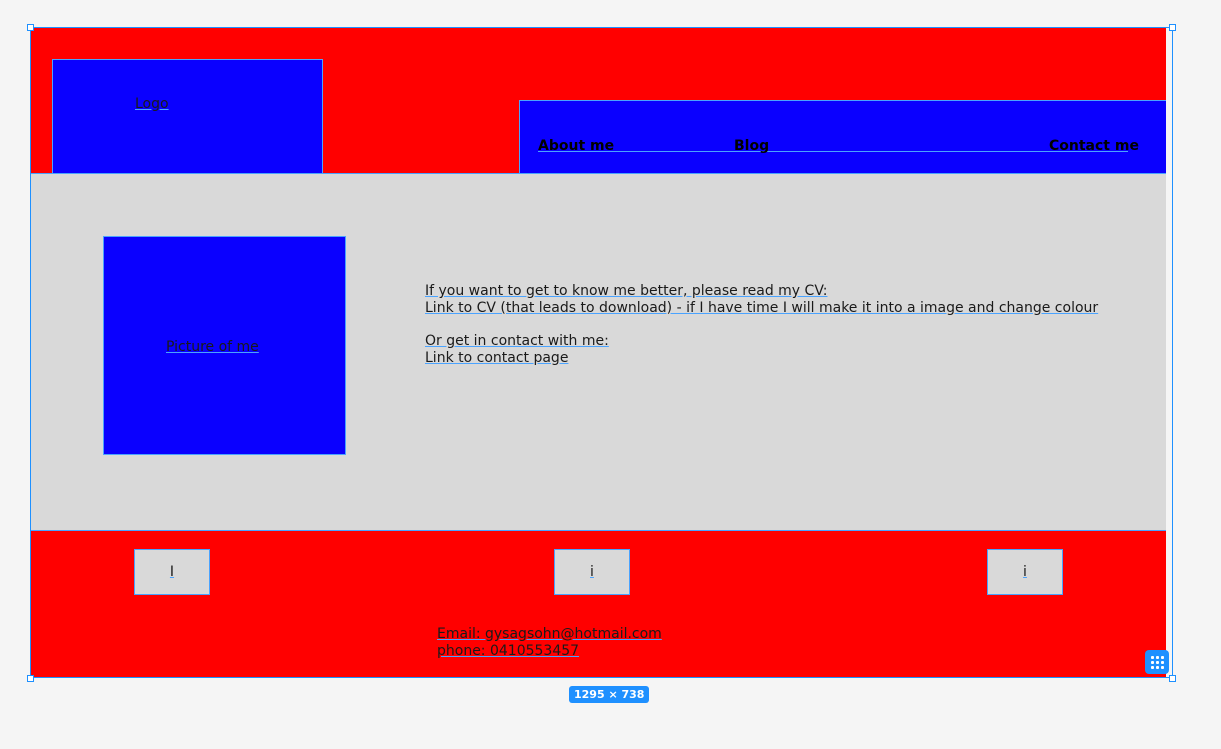 This screenshot has width=1221, height=749. What do you see at coordinates (1157, 662) in the screenshot?
I see `grid-icon` at bounding box center [1157, 662].